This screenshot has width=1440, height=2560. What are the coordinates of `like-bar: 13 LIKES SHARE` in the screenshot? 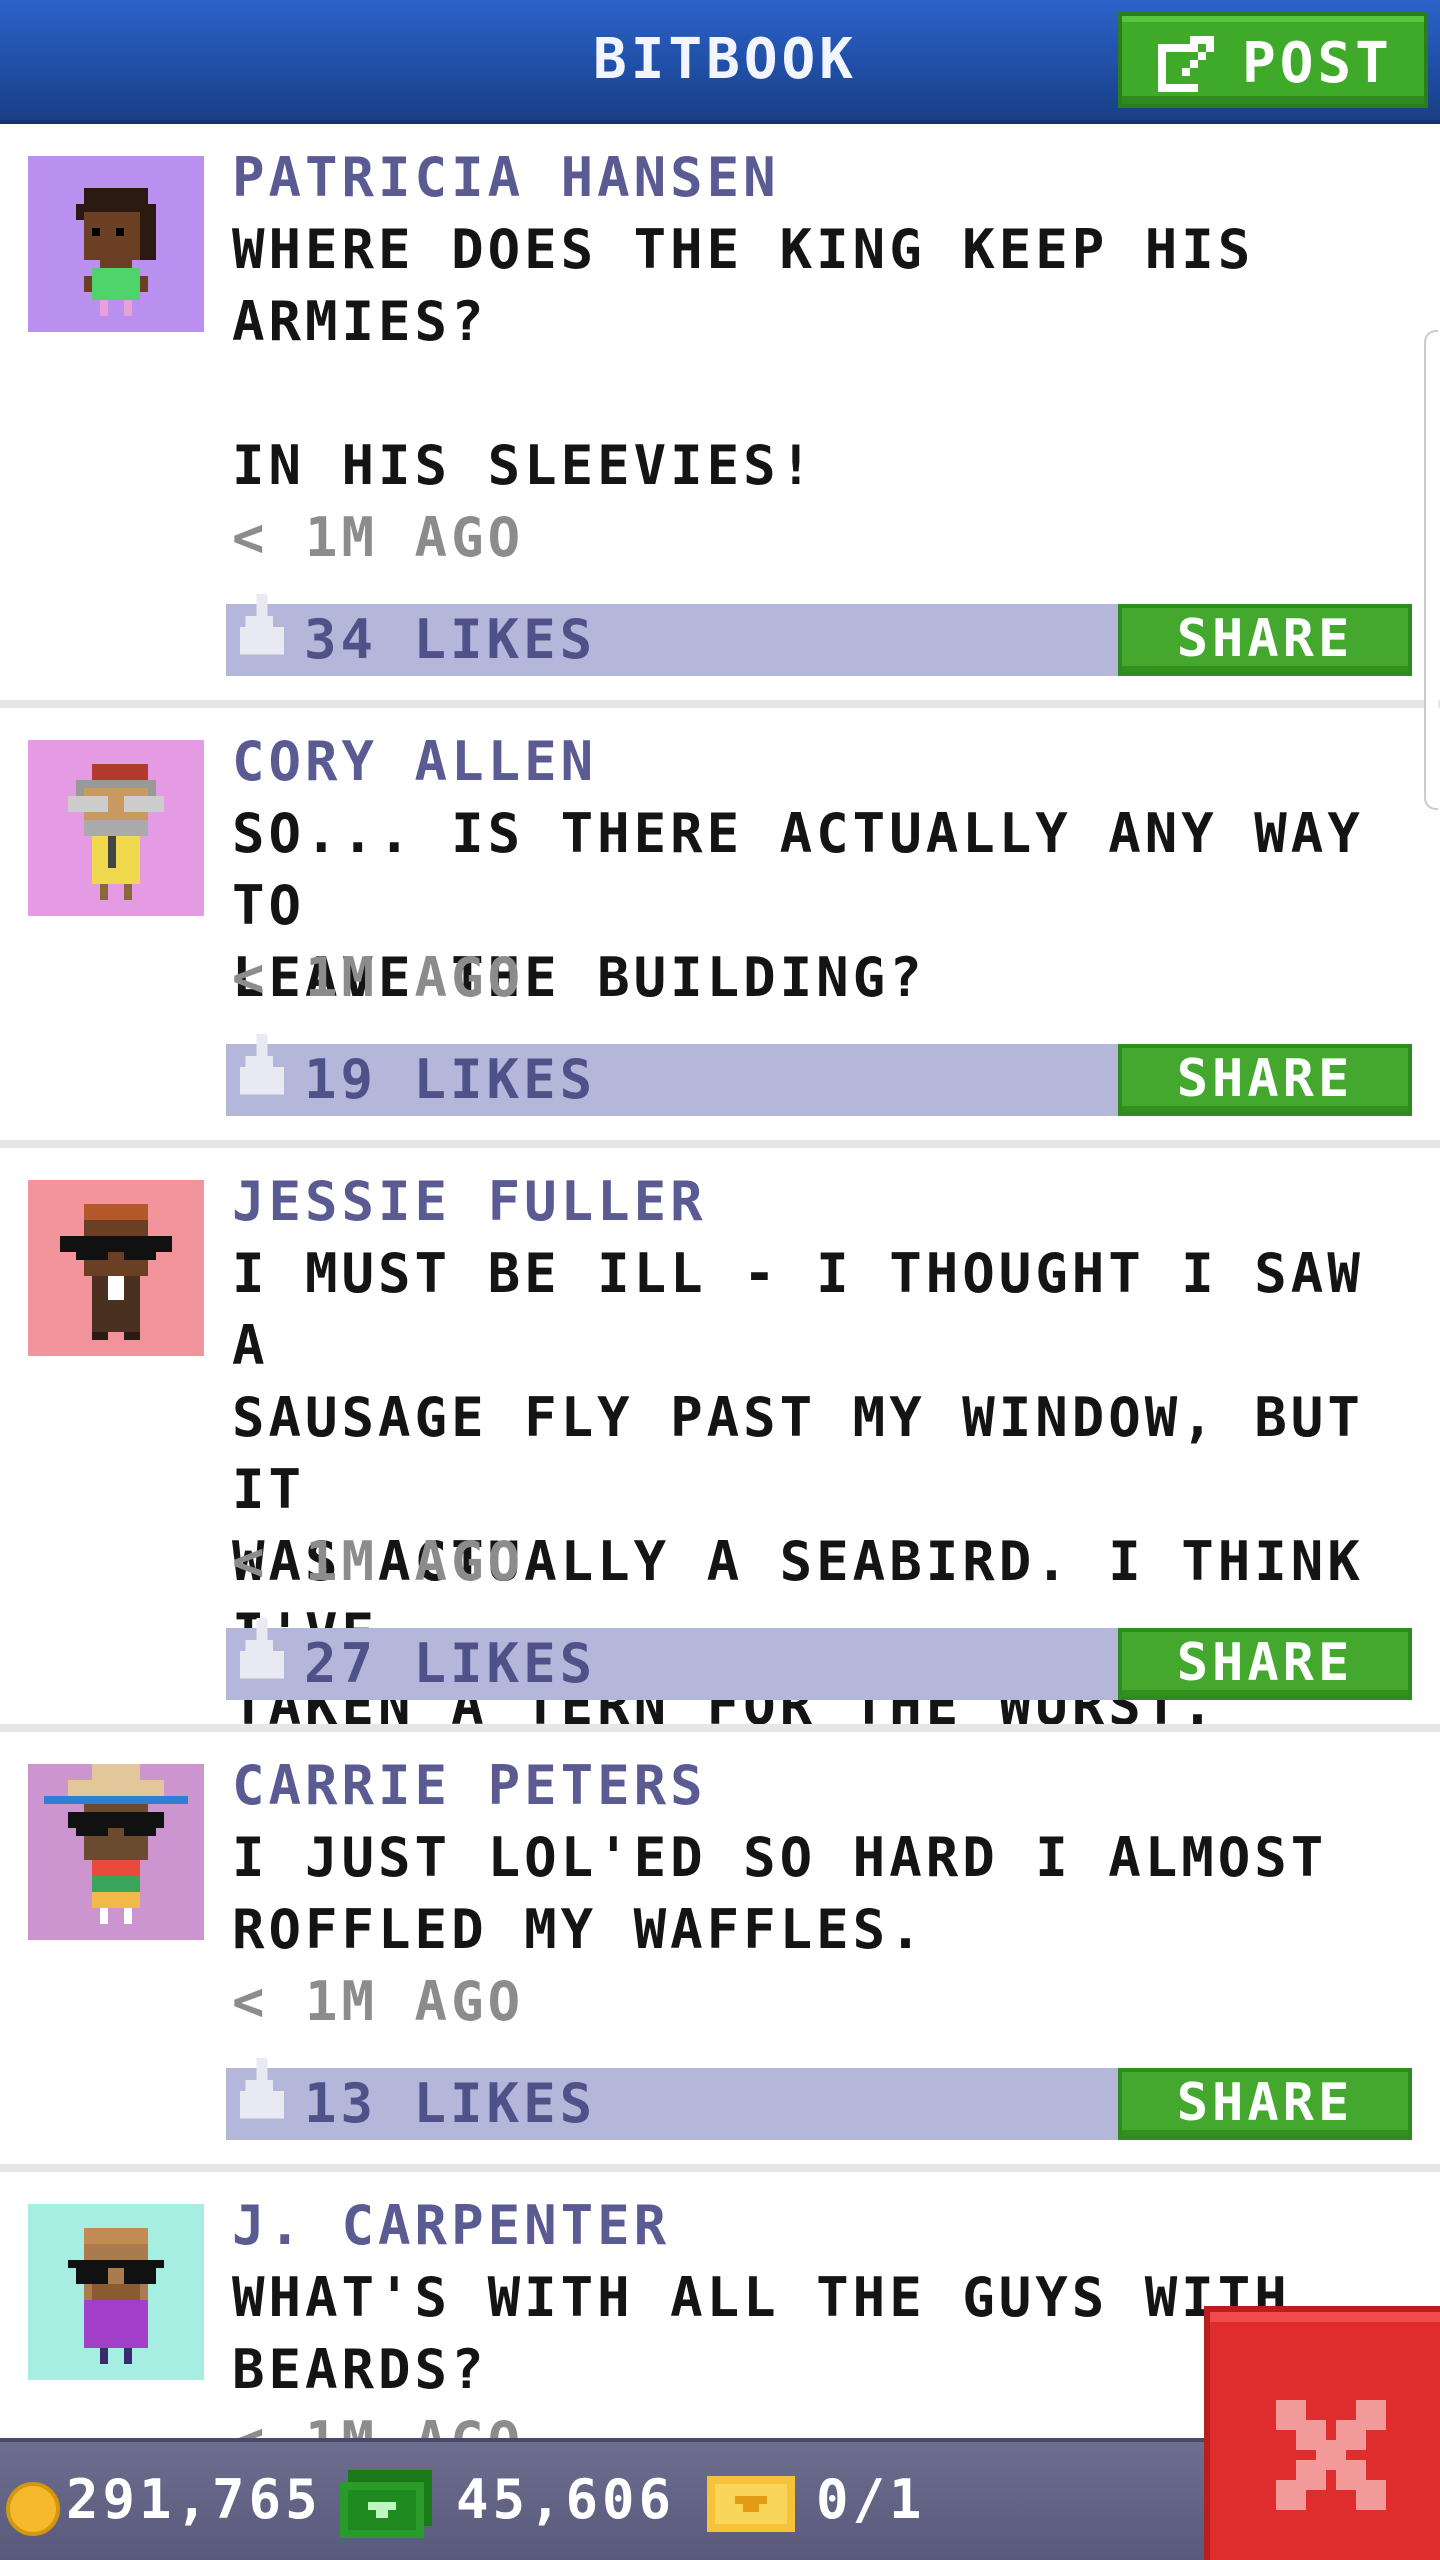 It's located at (819, 2099).